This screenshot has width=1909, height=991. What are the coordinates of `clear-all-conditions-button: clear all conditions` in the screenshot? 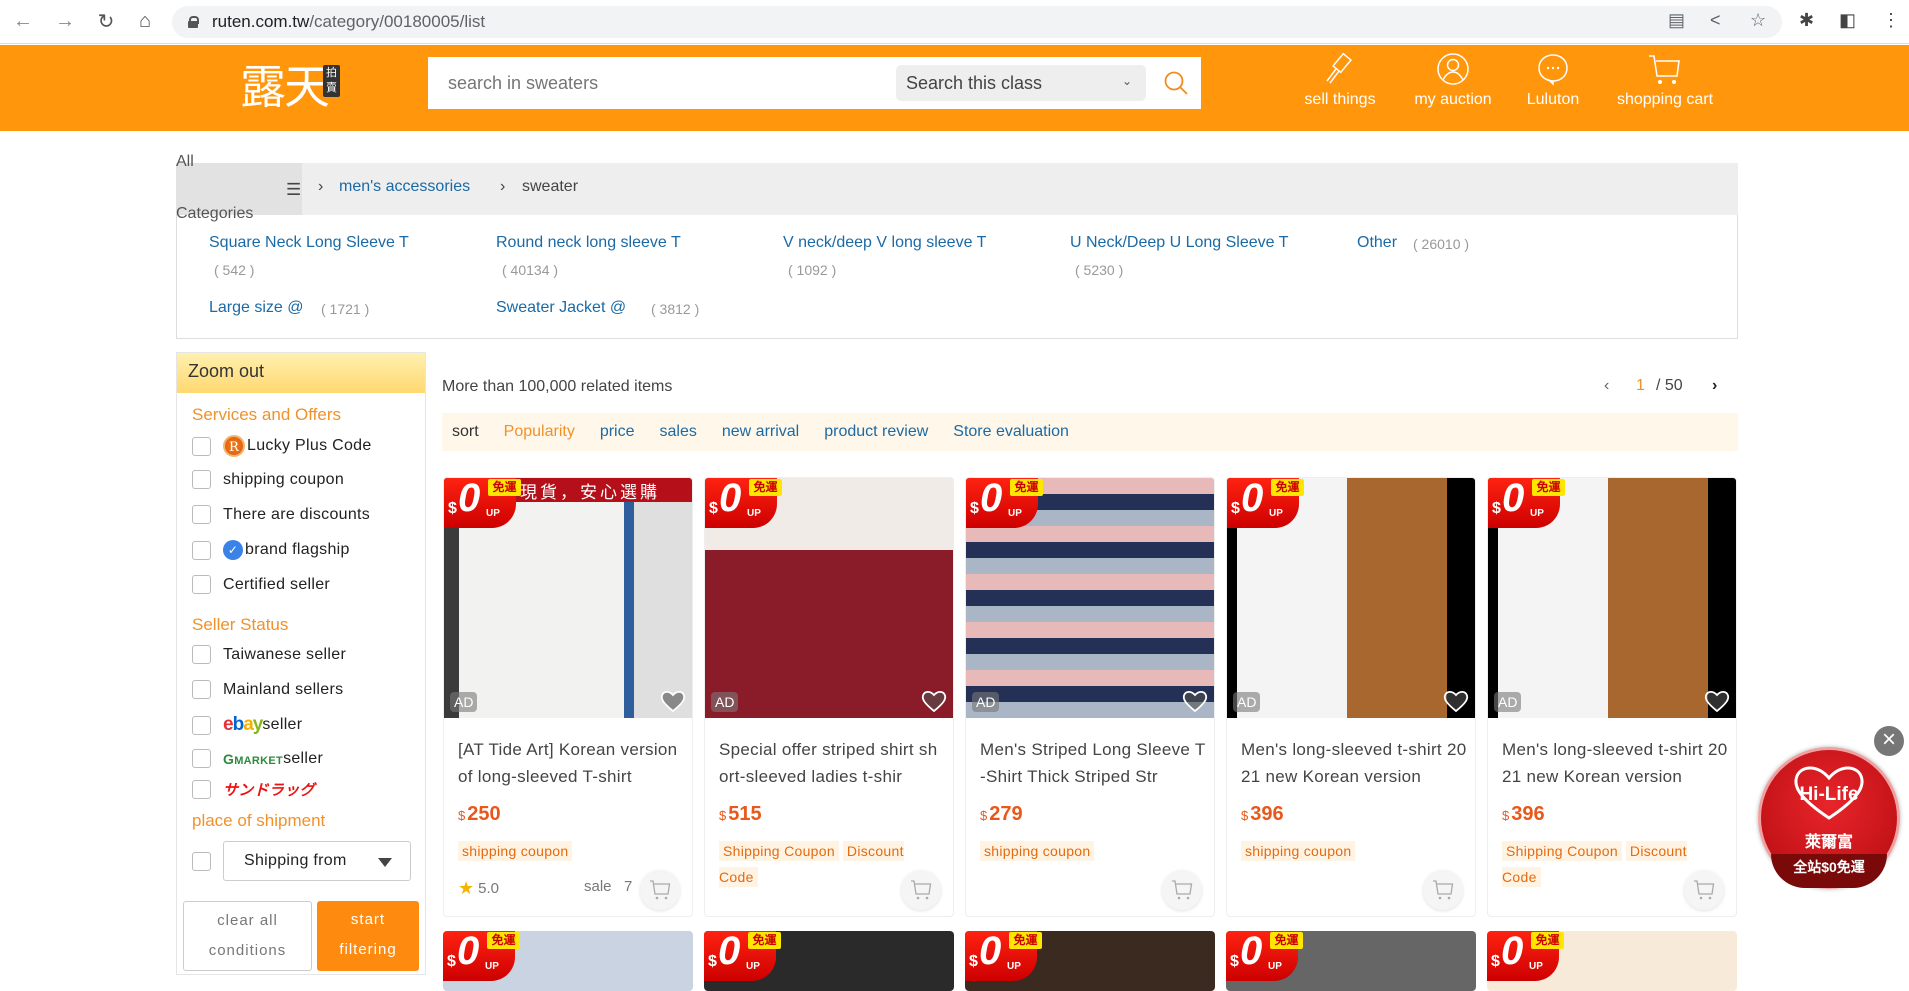 It's located at (247, 936).